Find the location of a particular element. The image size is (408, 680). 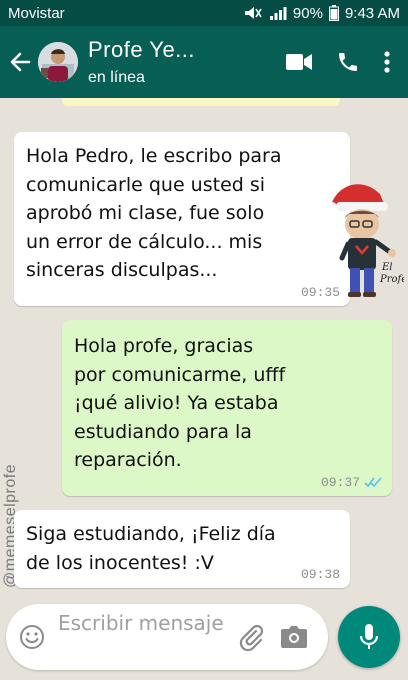

chat-header: Profe Ye... en línea is located at coordinates (204, 62).